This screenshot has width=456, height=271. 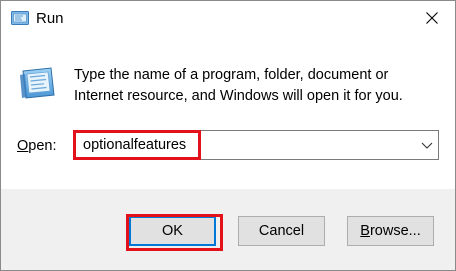 I want to click on ok-button: OK, so click(x=172, y=231).